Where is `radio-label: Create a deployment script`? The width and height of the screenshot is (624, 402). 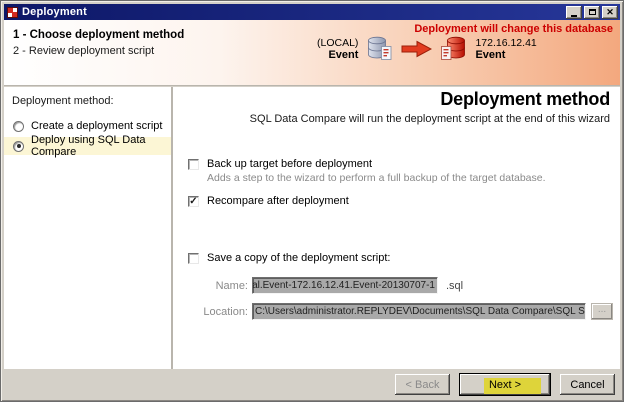
radio-label: Create a deployment script is located at coordinates (97, 126).